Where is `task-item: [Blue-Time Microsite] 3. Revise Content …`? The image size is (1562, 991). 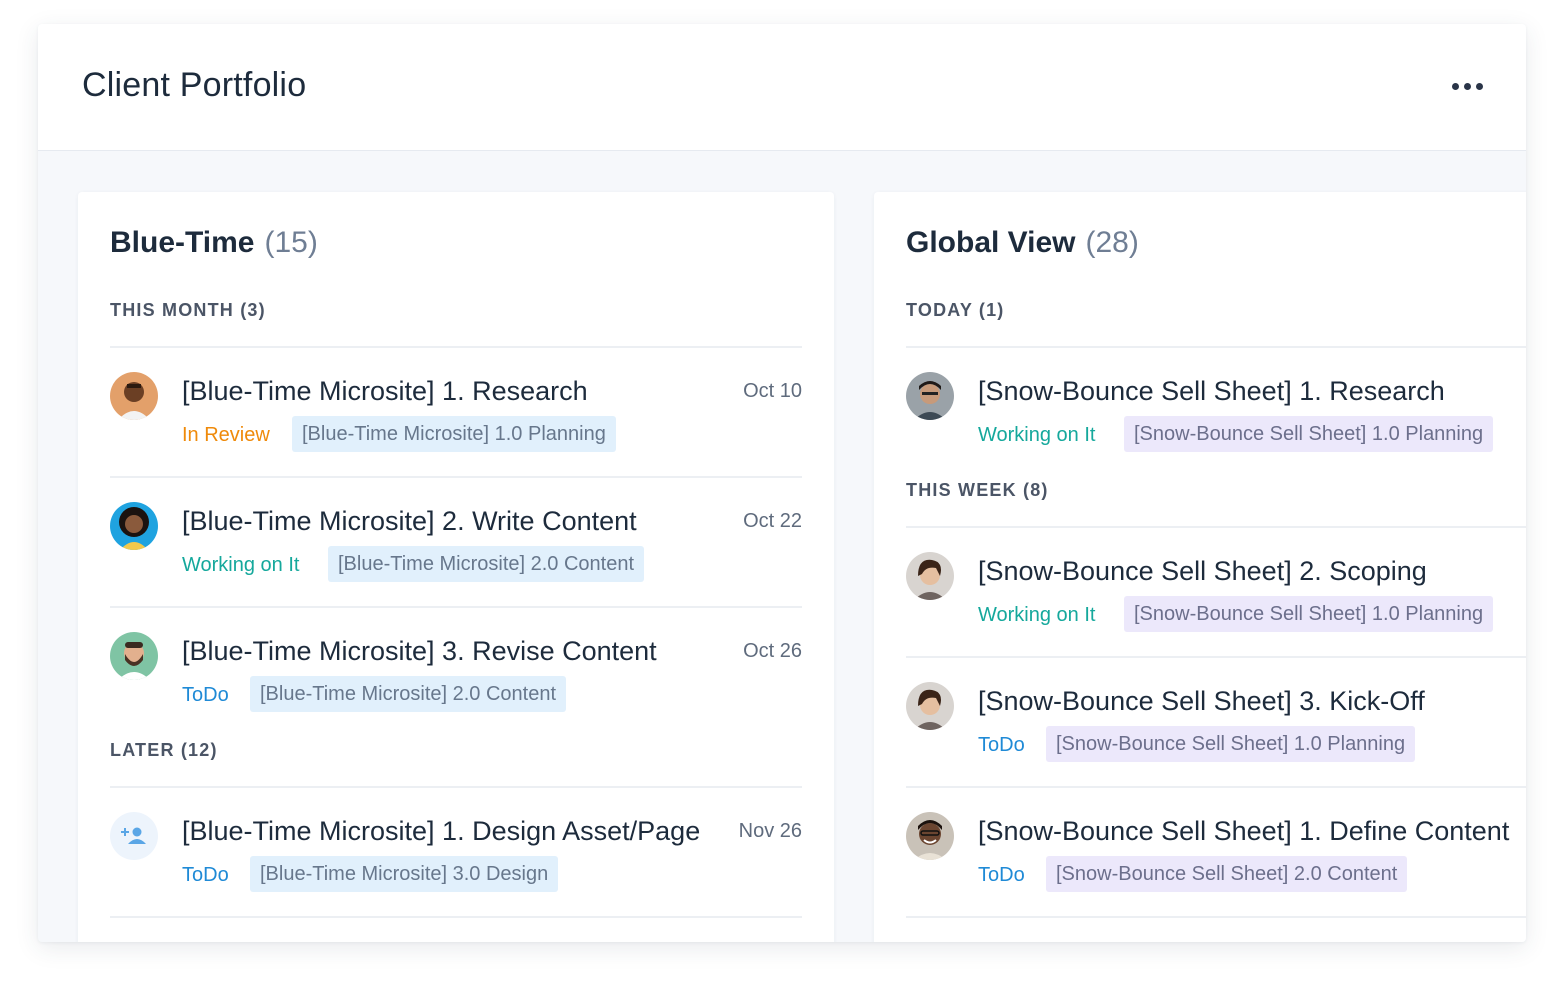 task-item: [Blue-Time Microsite] 3. Revise Content … is located at coordinates (456, 673).